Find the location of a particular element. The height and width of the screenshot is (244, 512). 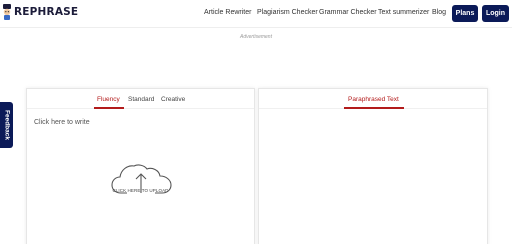

logo: REPHRASE is located at coordinates (40, 12).